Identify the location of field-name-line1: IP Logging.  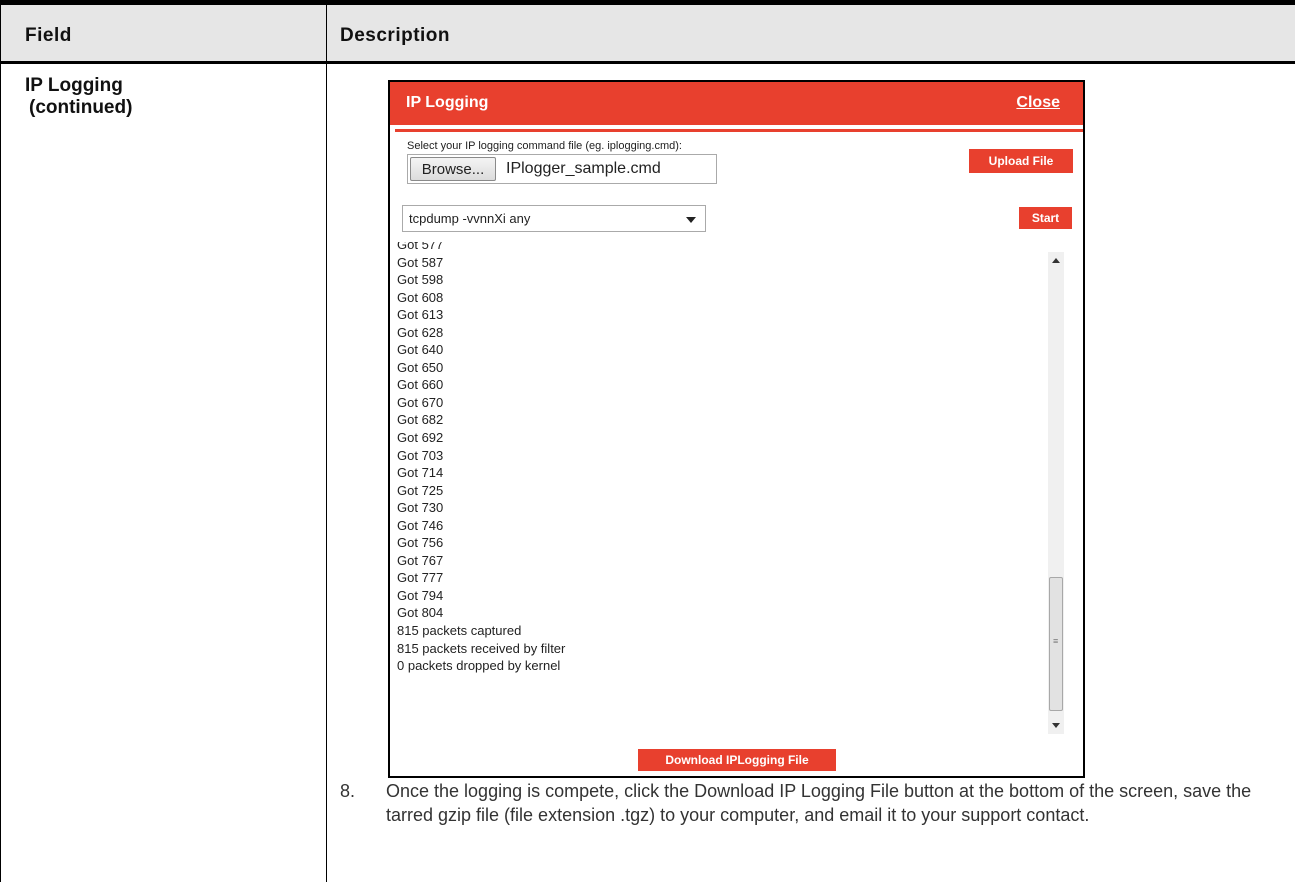
(74, 85).